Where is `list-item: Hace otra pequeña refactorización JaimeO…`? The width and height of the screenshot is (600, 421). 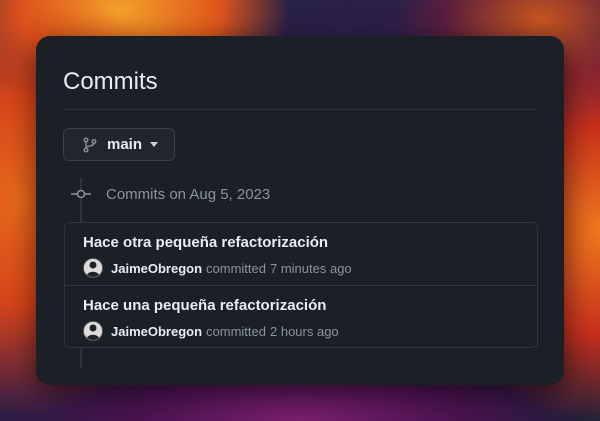
list-item: Hace otra pequeña refactorización JaimeO… is located at coordinates (301, 254).